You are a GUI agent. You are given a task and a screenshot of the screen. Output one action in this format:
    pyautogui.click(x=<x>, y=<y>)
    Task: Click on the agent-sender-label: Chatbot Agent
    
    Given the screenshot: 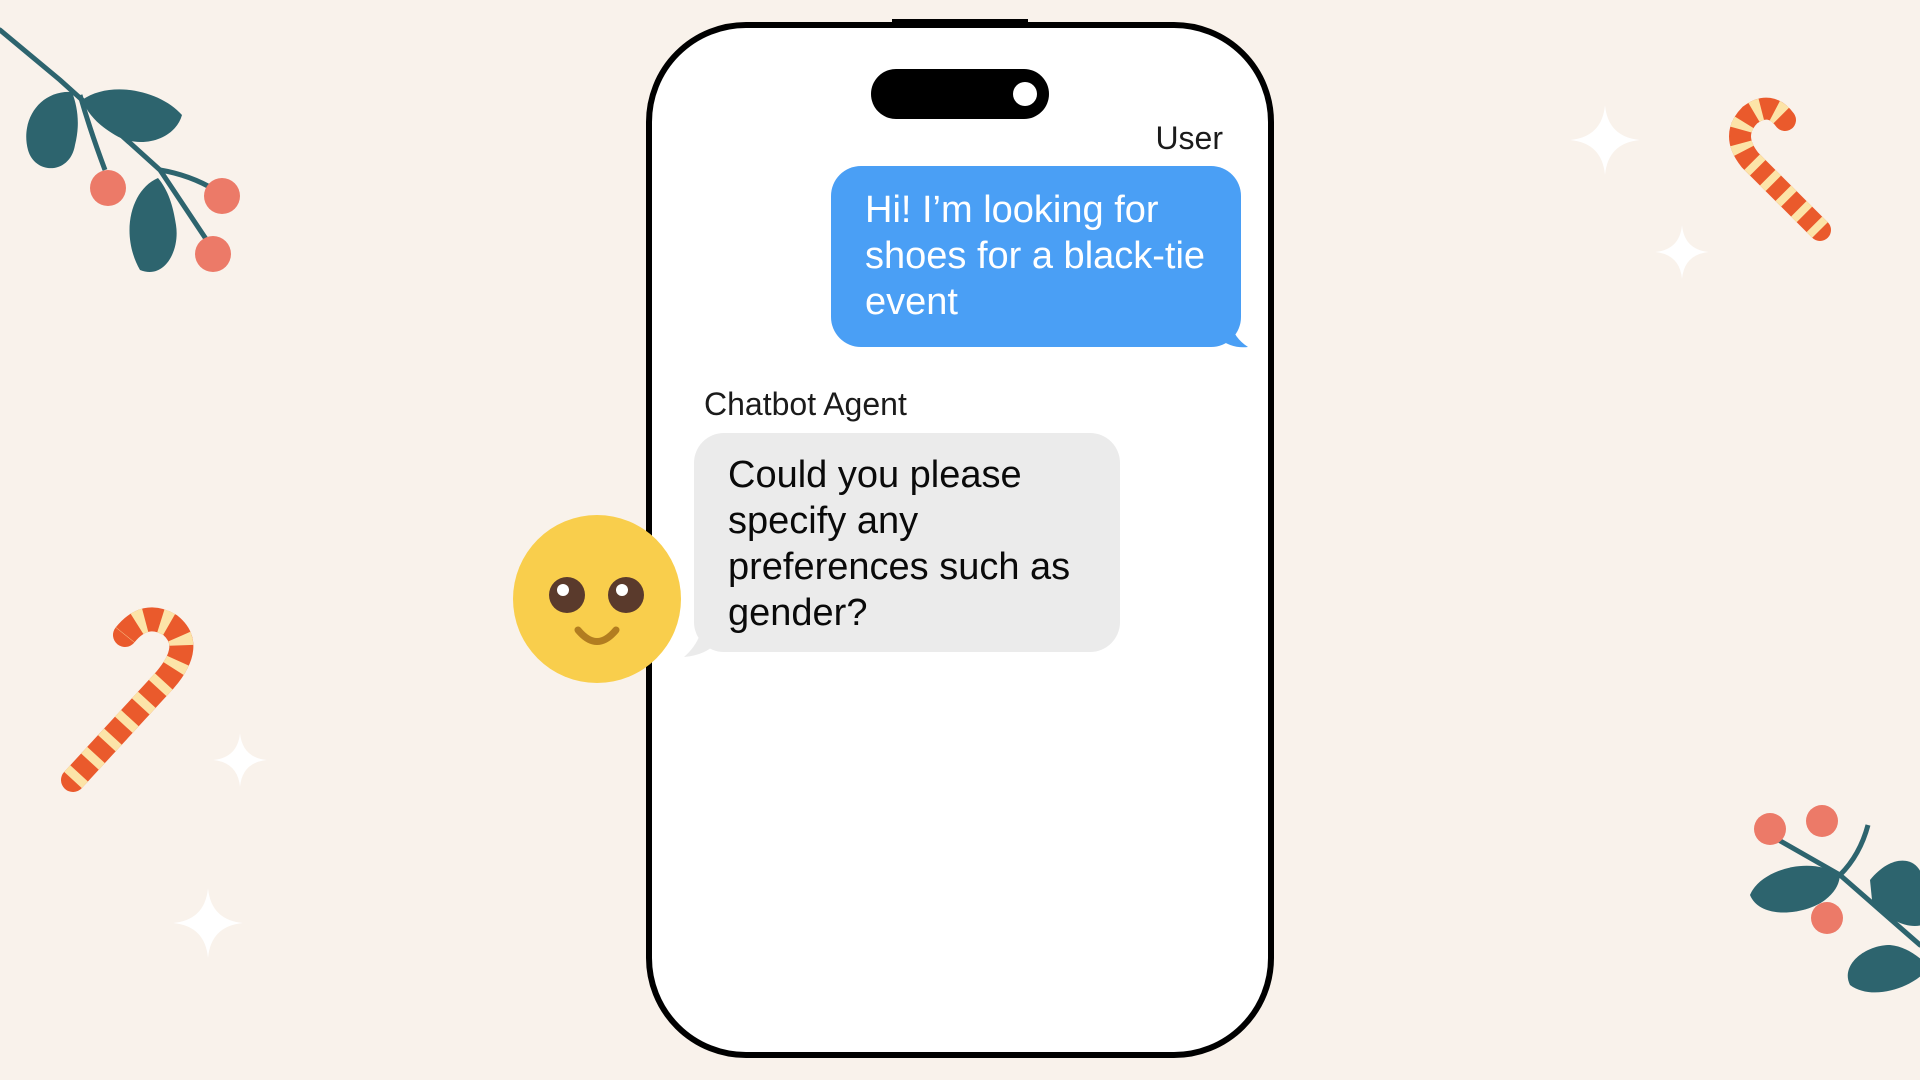 What is the action you would take?
    pyautogui.click(x=805, y=404)
    